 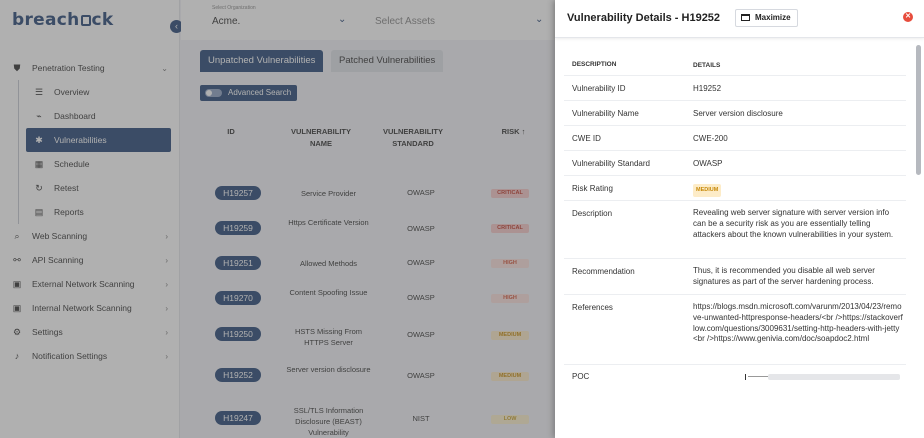 I want to click on poc-preview-bar, so click(x=834, y=377).